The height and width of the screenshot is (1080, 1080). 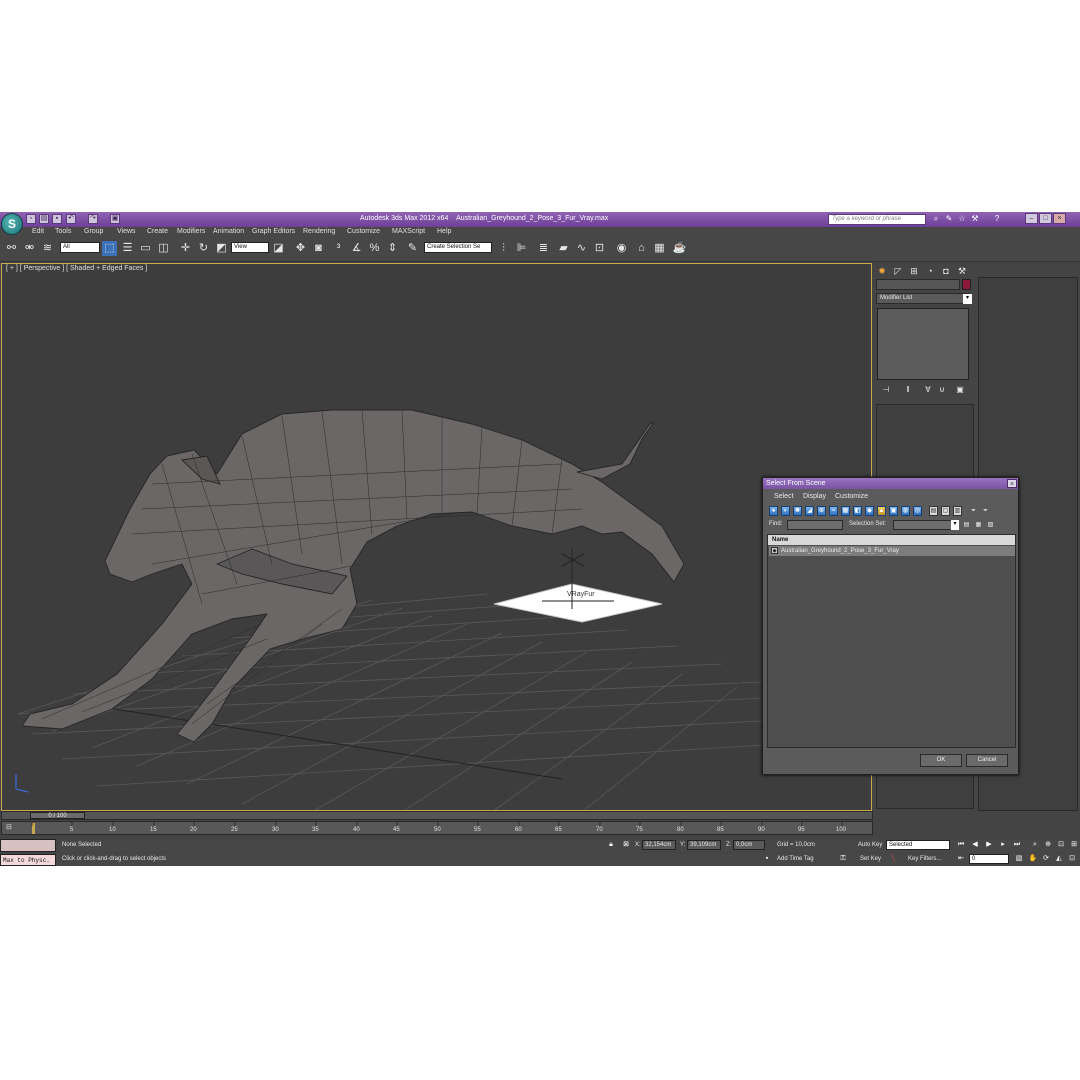 What do you see at coordinates (966, 284) in the screenshot?
I see `object-color-swatch` at bounding box center [966, 284].